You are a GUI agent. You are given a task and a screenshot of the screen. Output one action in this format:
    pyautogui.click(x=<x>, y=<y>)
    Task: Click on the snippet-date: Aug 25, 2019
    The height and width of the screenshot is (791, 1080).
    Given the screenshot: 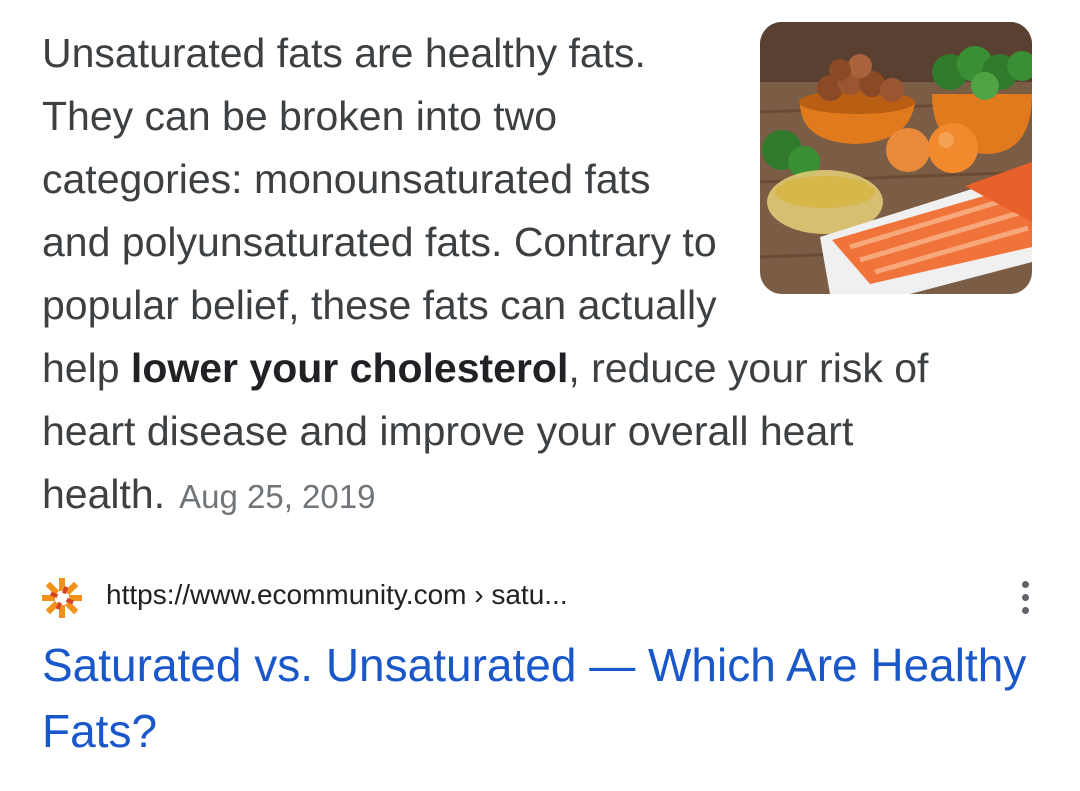 What is the action you would take?
    pyautogui.click(x=277, y=496)
    